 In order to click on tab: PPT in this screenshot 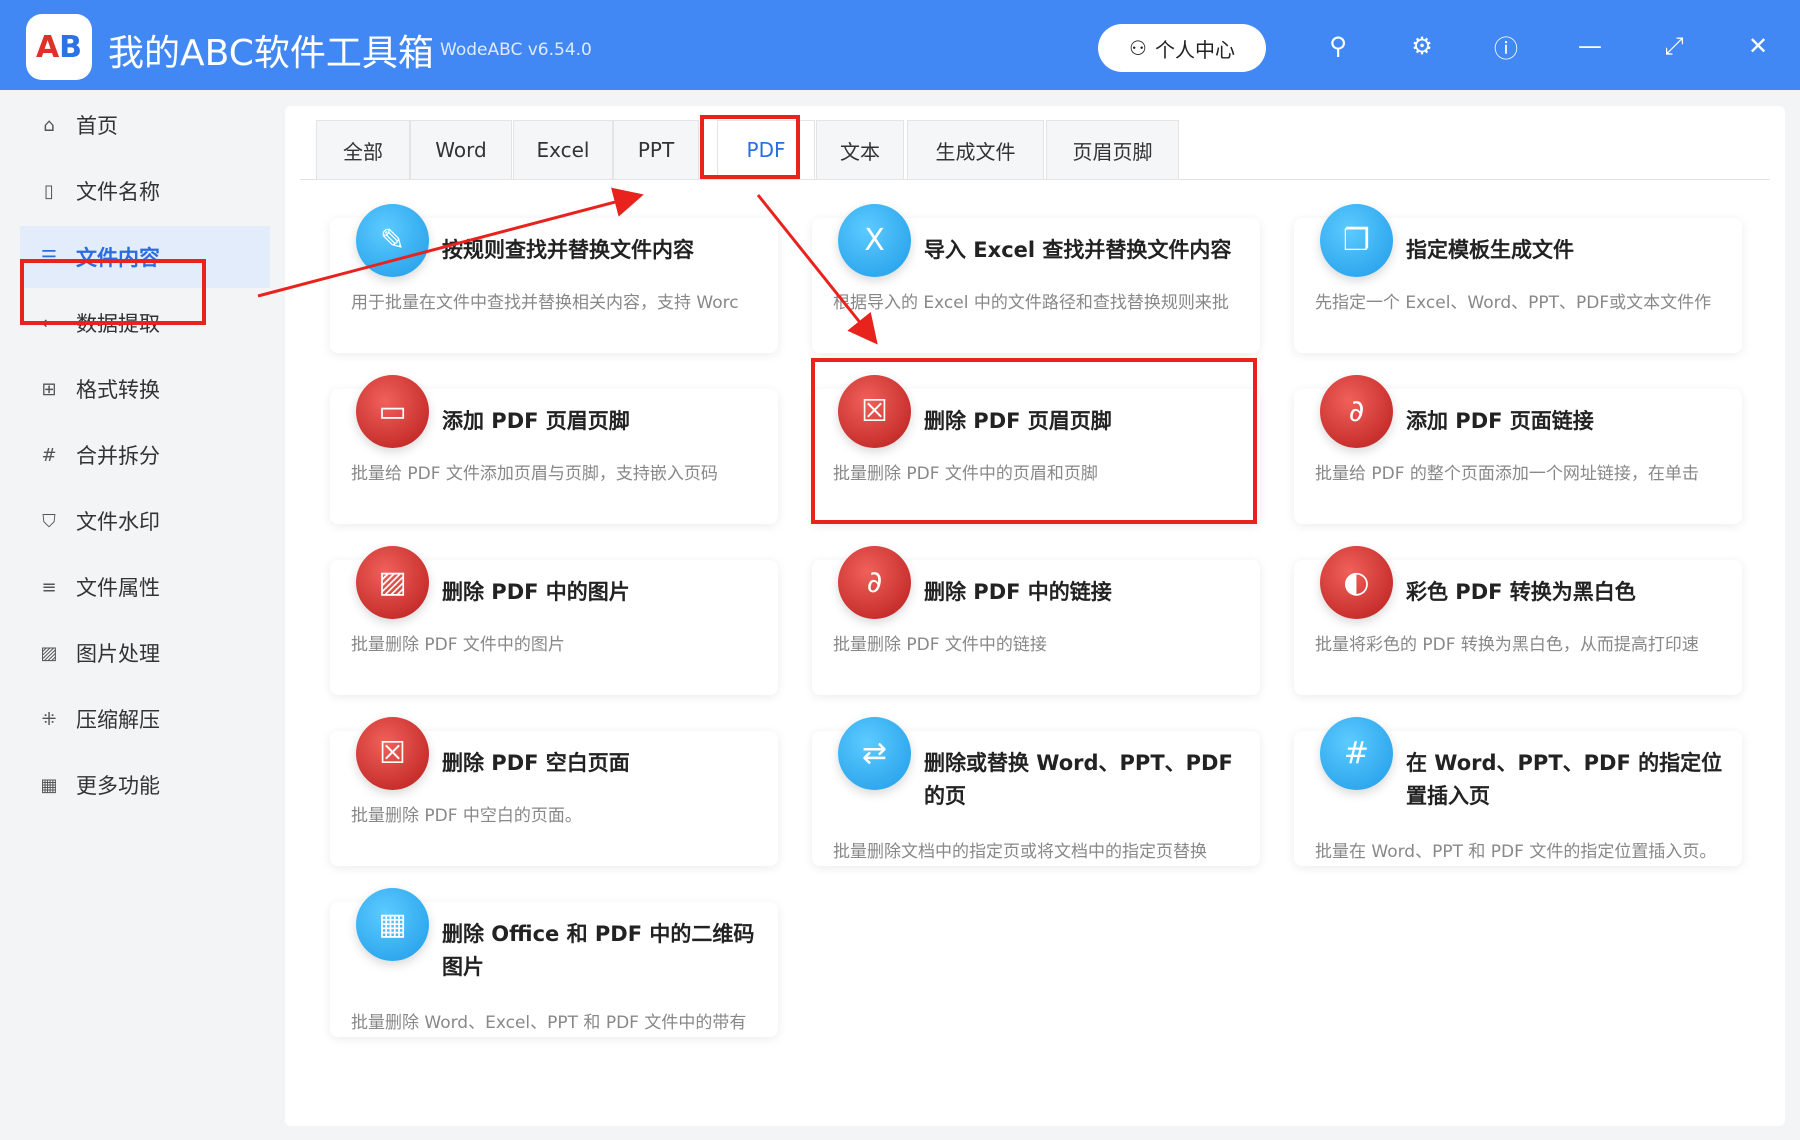, I will do `click(656, 150)`.